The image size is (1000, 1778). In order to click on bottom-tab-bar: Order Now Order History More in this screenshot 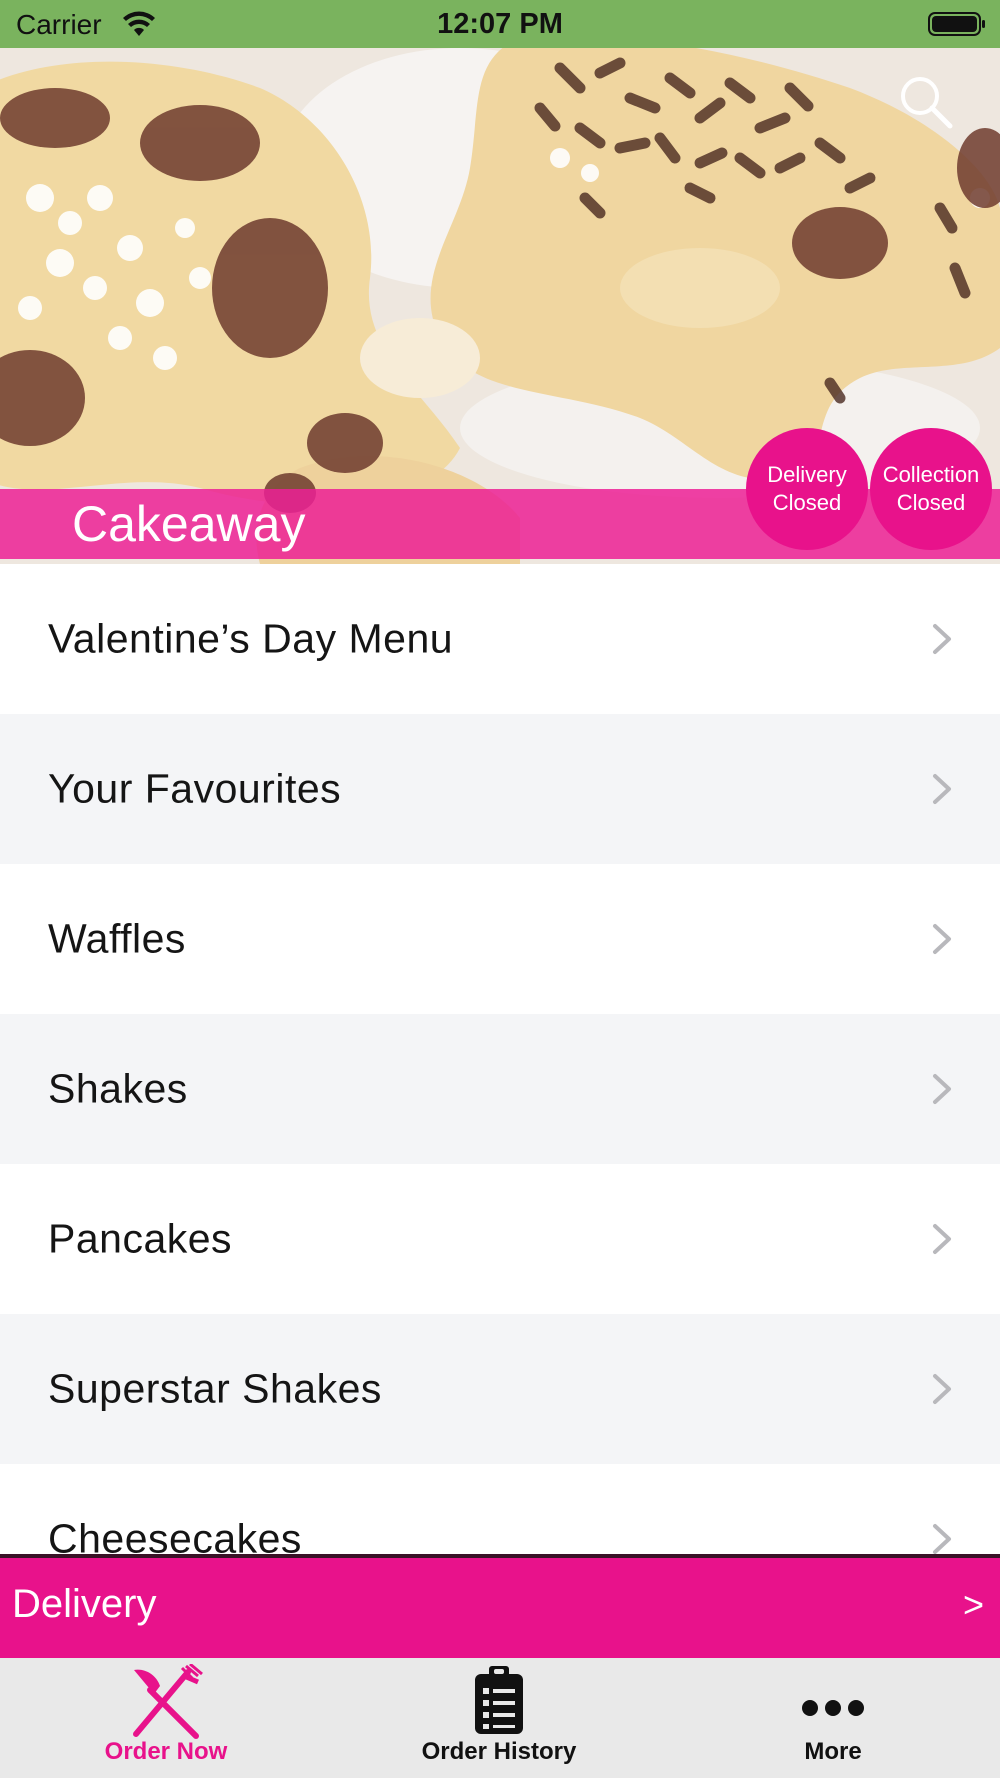, I will do `click(500, 1718)`.